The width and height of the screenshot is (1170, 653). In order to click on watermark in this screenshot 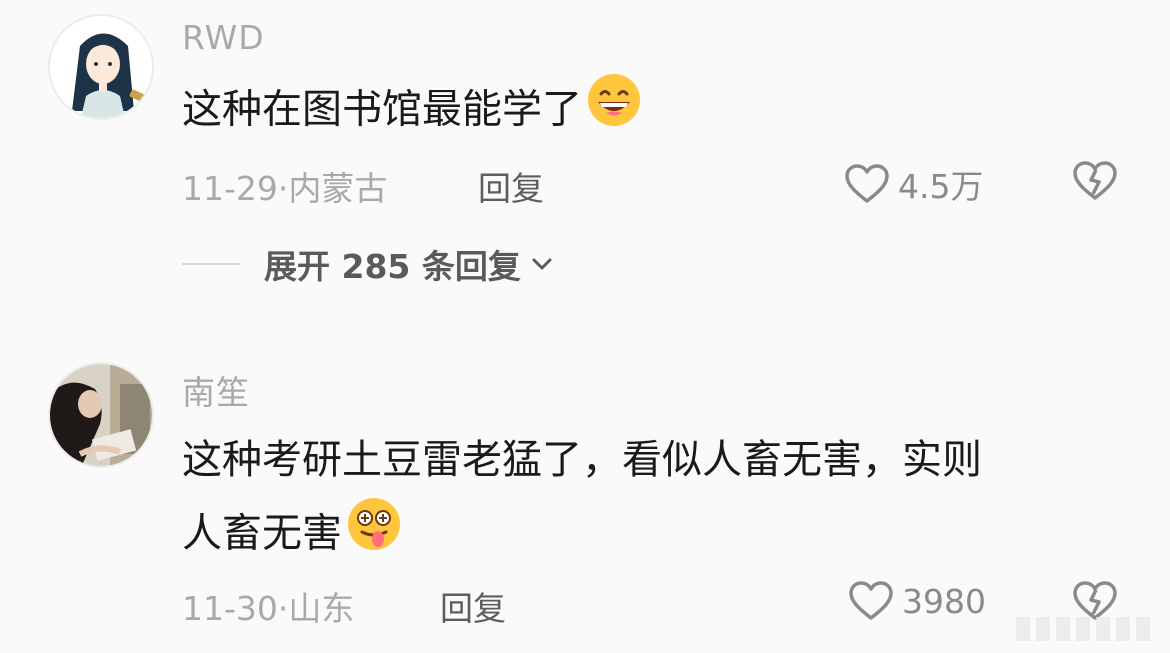, I will do `click(1086, 629)`.